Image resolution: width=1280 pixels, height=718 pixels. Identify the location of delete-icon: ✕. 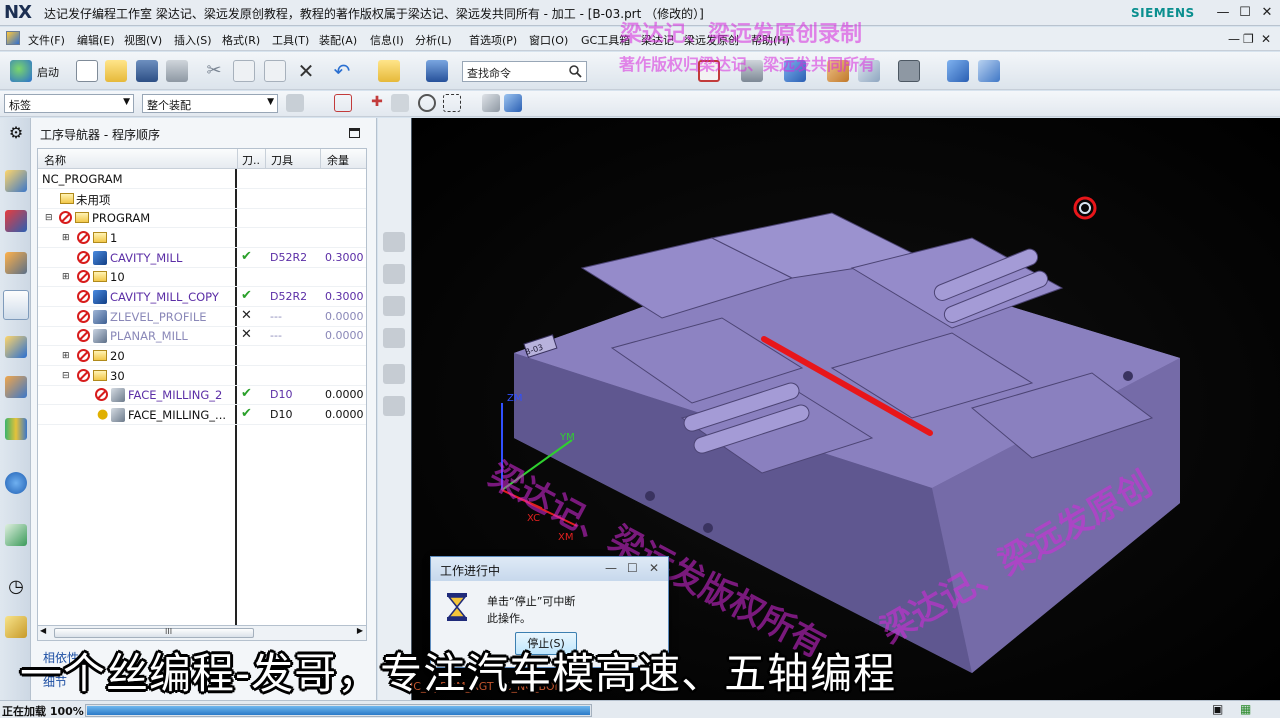
(306, 71).